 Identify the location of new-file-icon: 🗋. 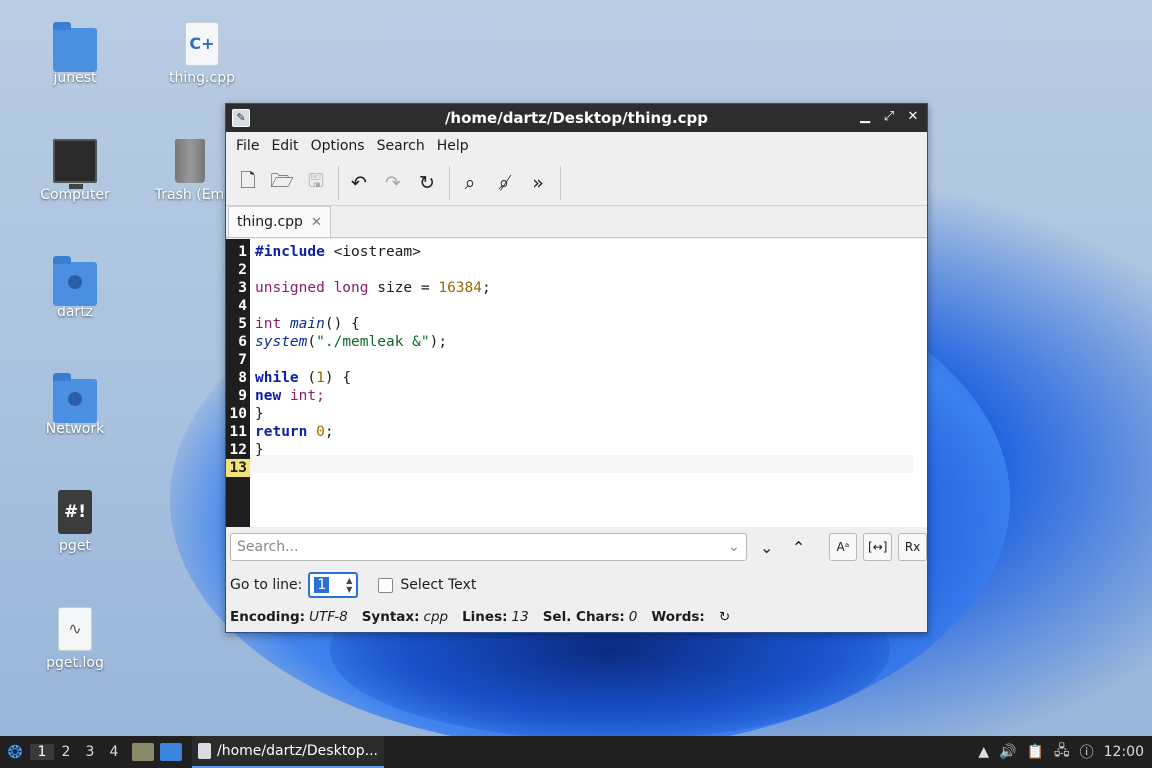
(248, 183).